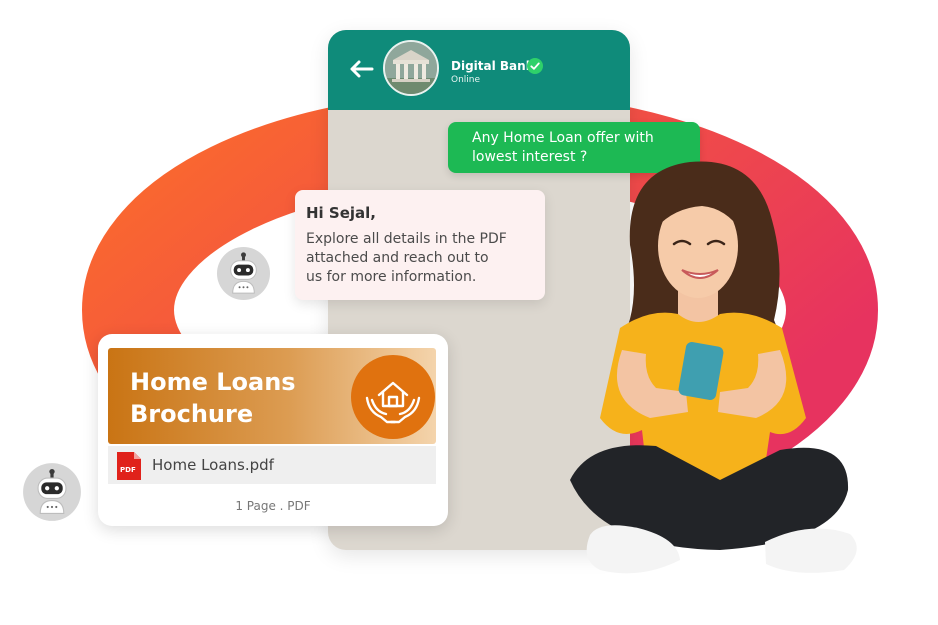 The image size is (938, 625). I want to click on file-name: Home Loans.pdf, so click(213, 465).